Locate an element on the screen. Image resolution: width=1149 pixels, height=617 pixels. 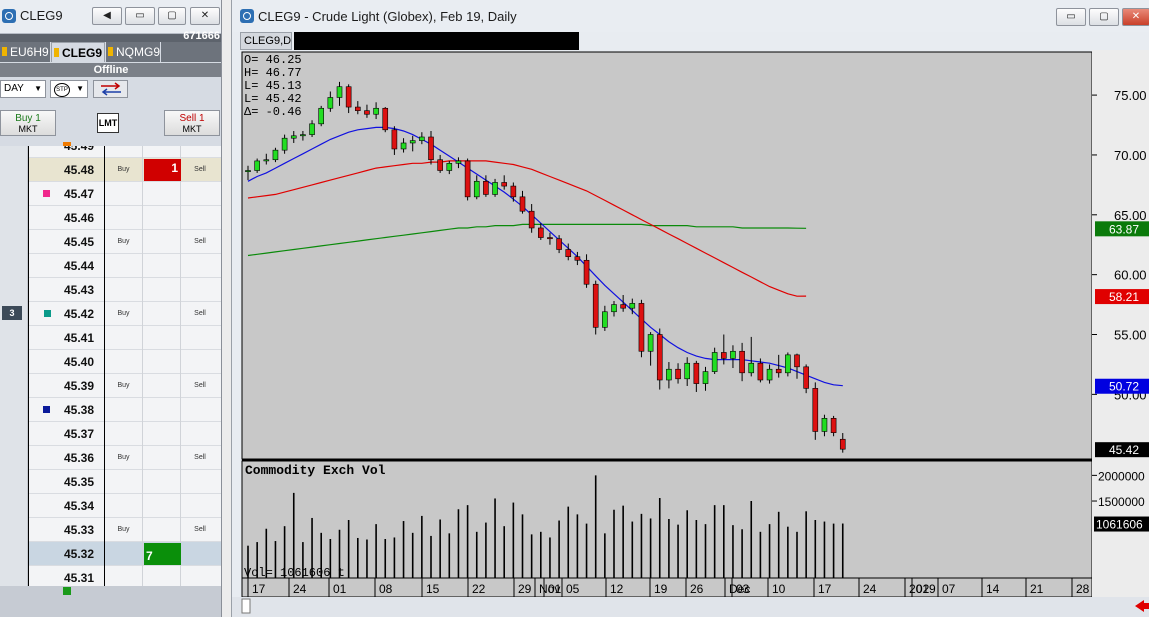
ladder-row: 45.35 is located at coordinates (110, 482).